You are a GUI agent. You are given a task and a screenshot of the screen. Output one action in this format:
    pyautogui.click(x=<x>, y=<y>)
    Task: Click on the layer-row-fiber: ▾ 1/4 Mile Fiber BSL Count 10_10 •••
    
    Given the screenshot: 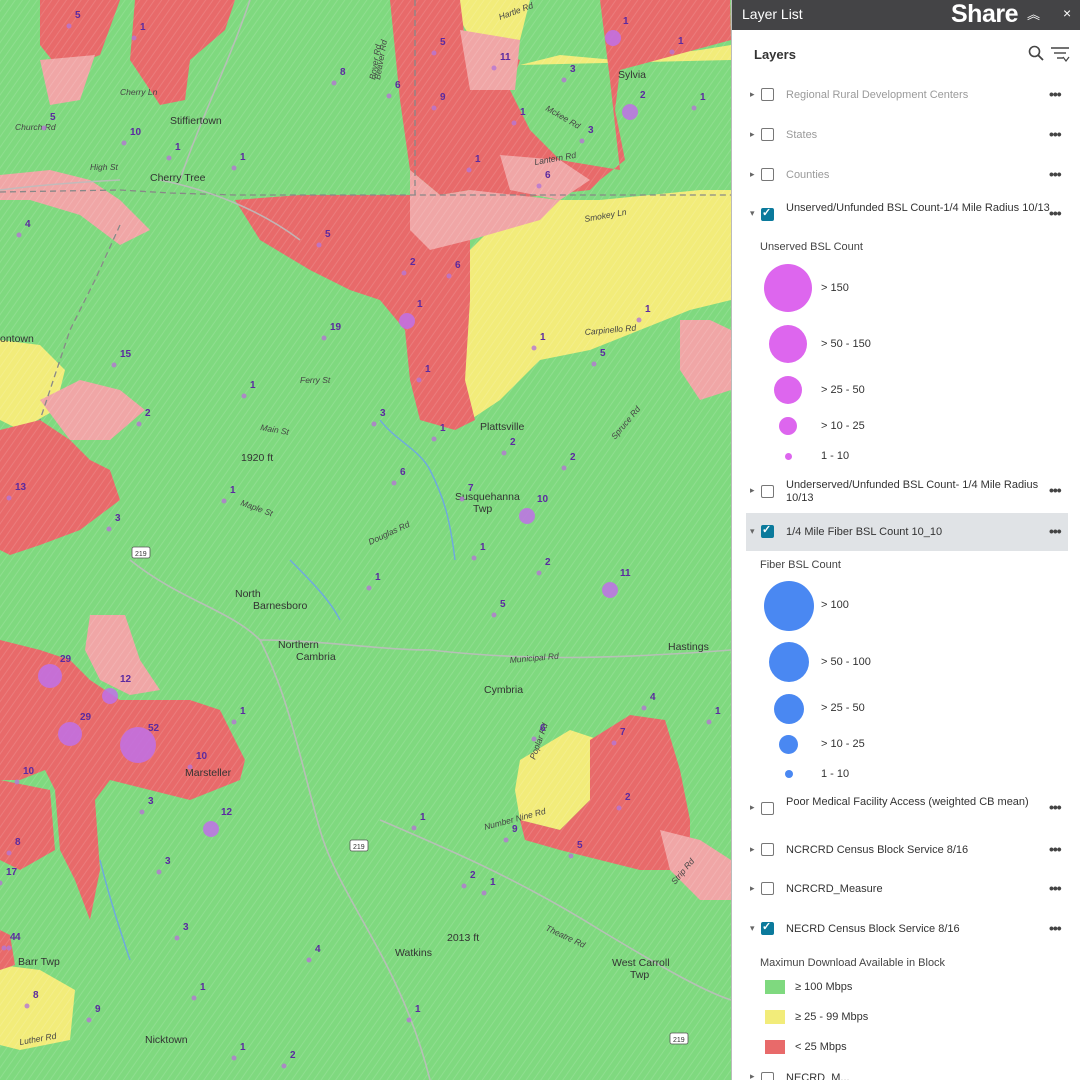 What is the action you would take?
    pyautogui.click(x=907, y=532)
    